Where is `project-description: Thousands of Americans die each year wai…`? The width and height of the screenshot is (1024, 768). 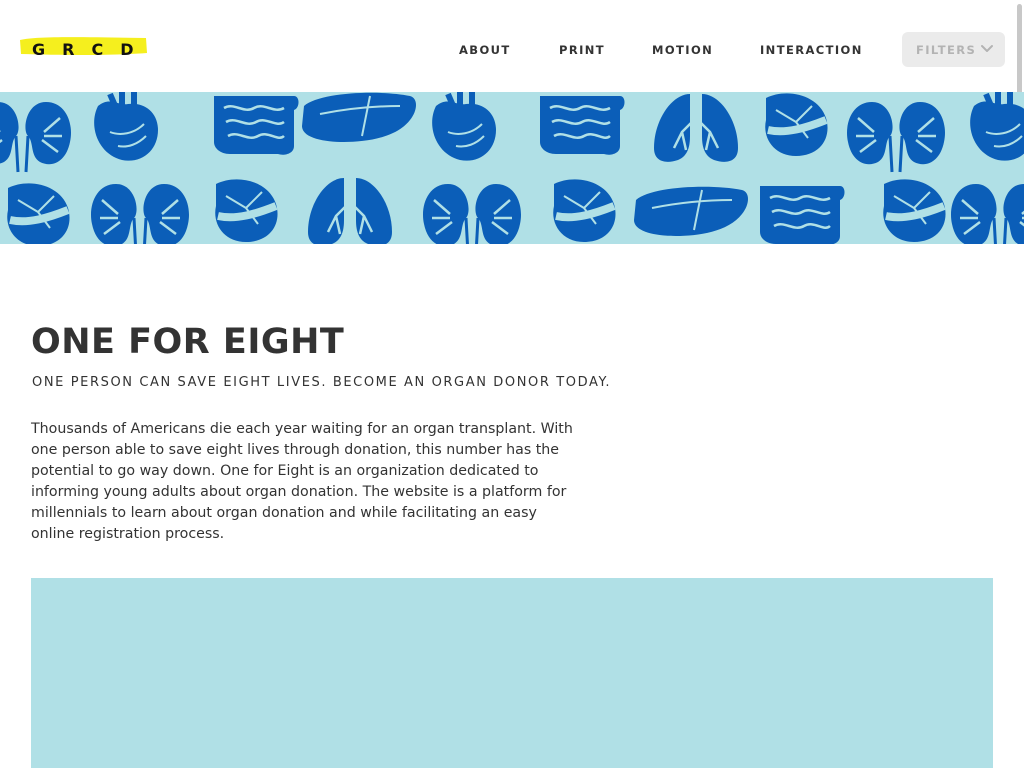 project-description: Thousands of Americans die each year wai… is located at coordinates (302, 481).